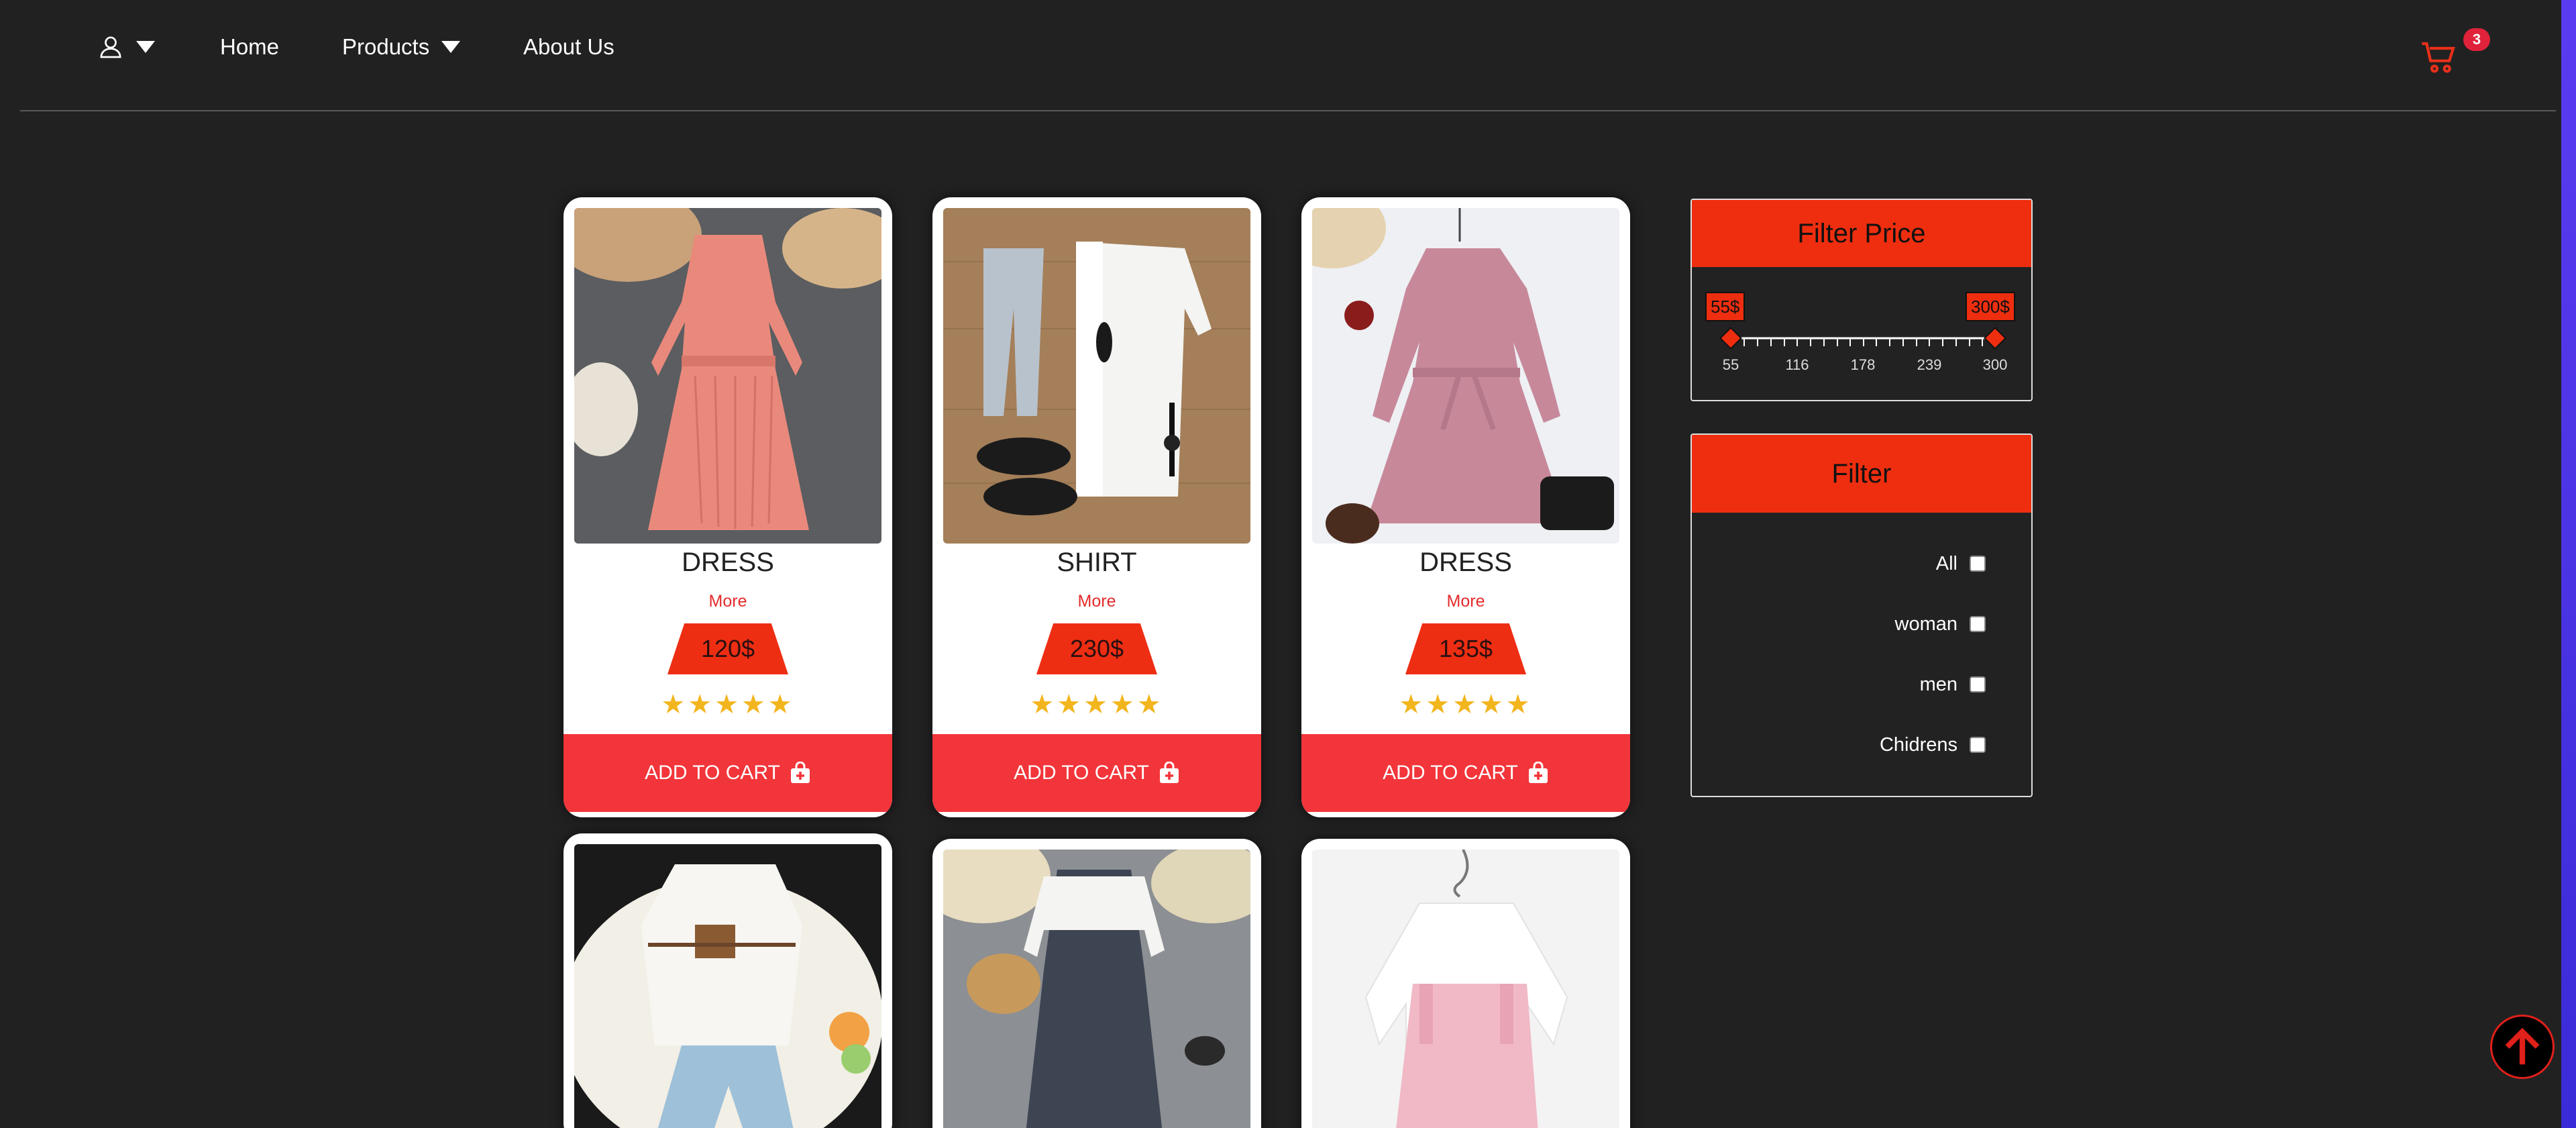  I want to click on nav-home-label: Home, so click(250, 46).